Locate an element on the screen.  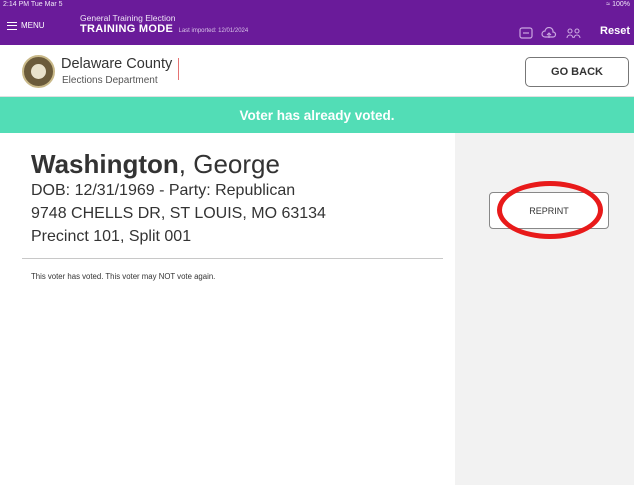
department-name: Elections Department is located at coordinates (110, 80).